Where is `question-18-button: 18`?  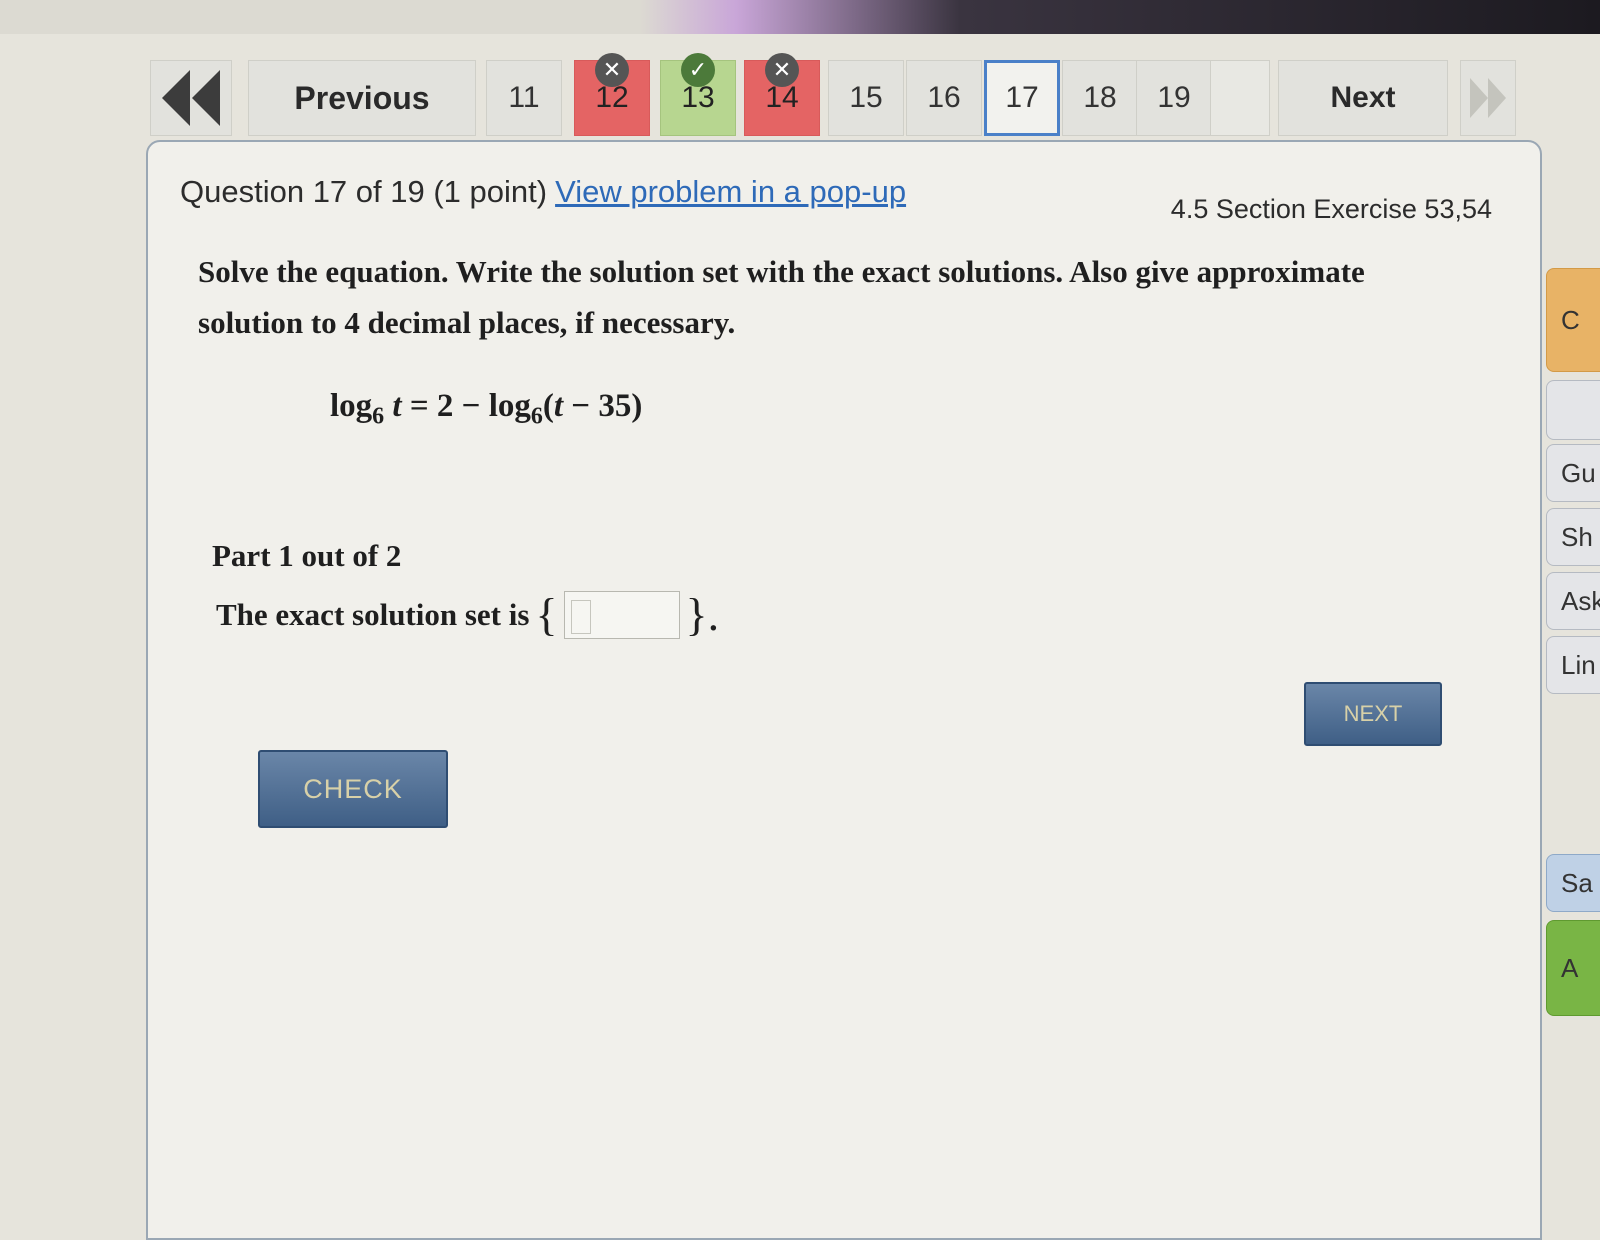 question-18-button: 18 is located at coordinates (1100, 98).